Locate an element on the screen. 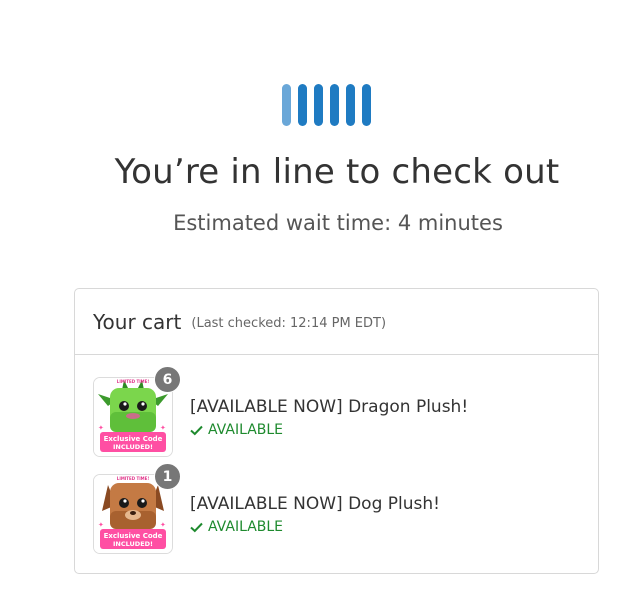 Image resolution: width=638 pixels, height=604 pixels. queue-heading: You’re in line to check out is located at coordinates (337, 172).